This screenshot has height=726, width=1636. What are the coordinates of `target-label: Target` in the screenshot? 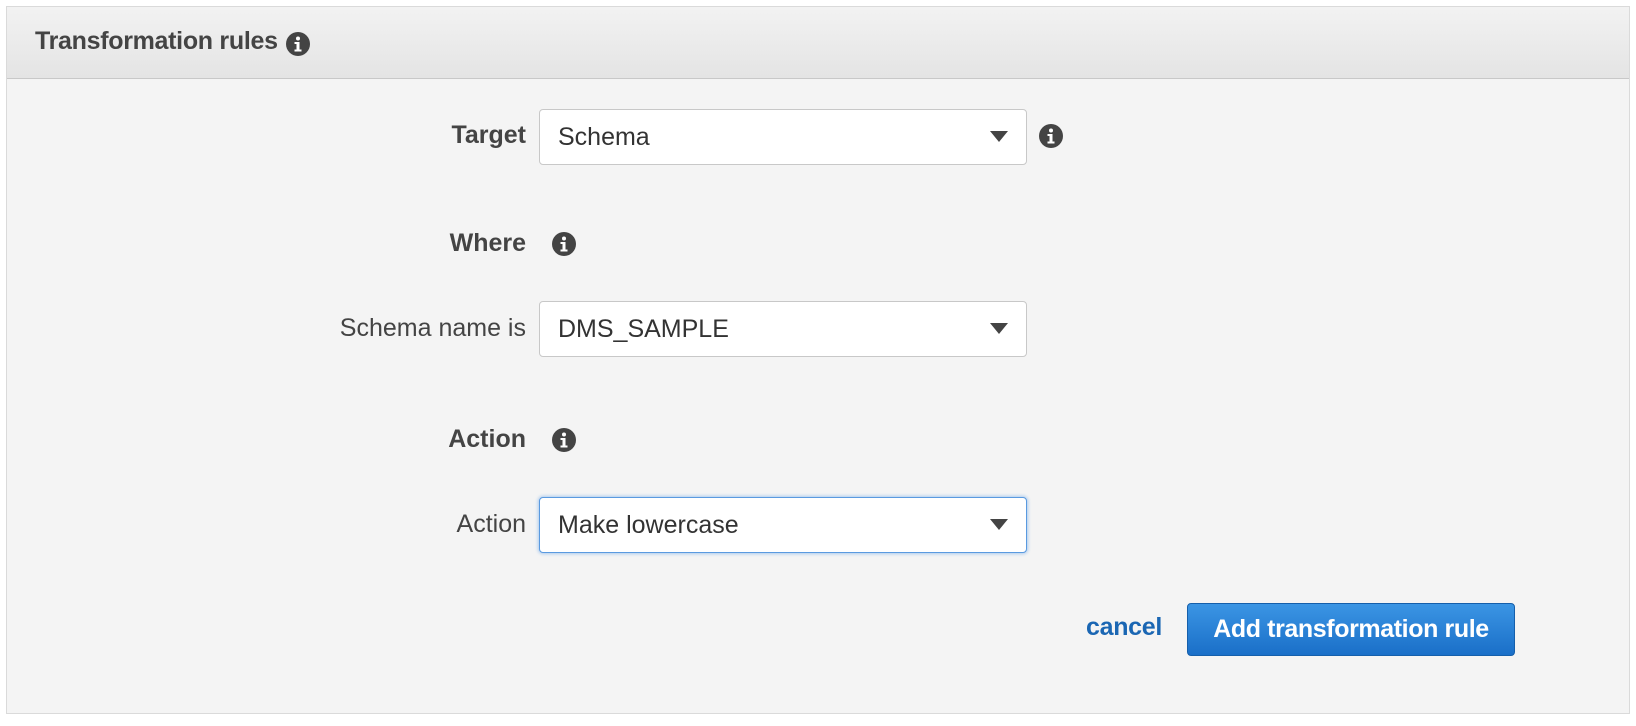 It's located at (488, 135).